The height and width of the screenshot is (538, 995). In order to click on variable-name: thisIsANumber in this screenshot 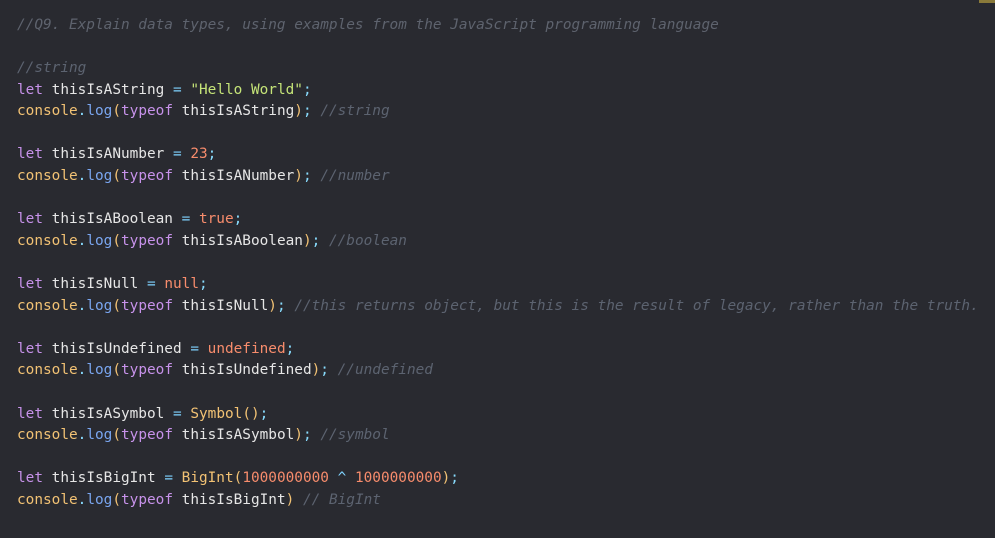, I will do `click(108, 154)`.